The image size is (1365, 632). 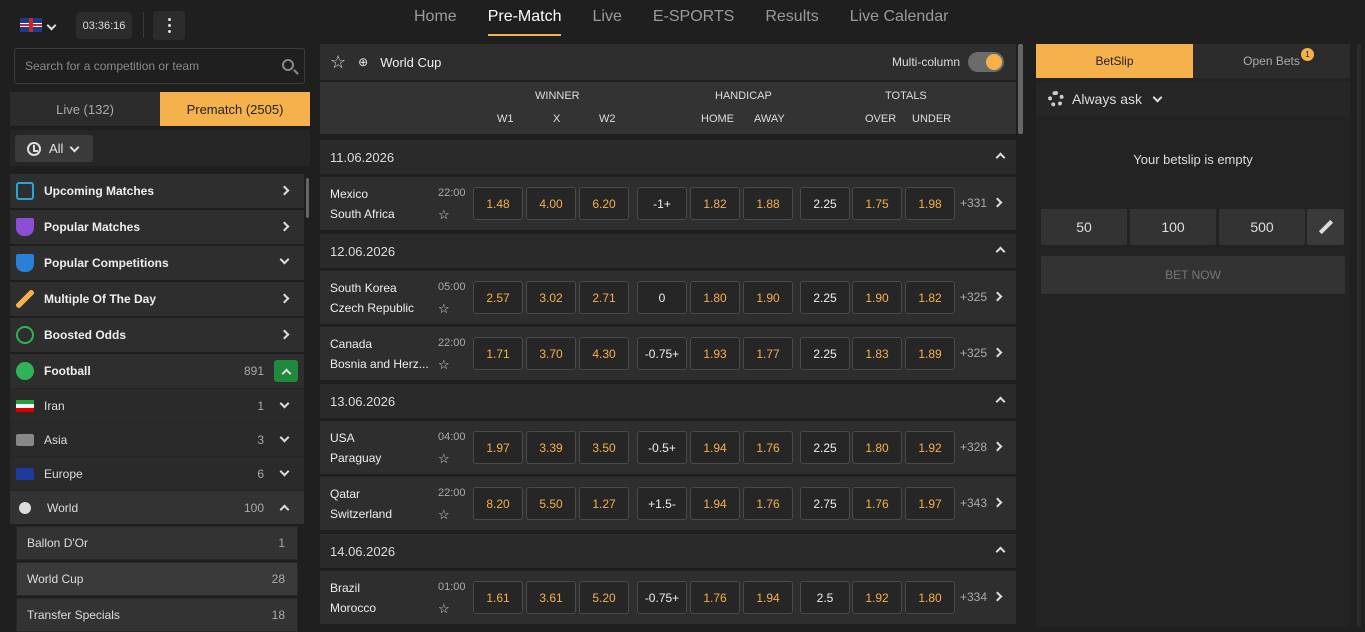 I want to click on odd-button: 1.71, so click(x=498, y=353).